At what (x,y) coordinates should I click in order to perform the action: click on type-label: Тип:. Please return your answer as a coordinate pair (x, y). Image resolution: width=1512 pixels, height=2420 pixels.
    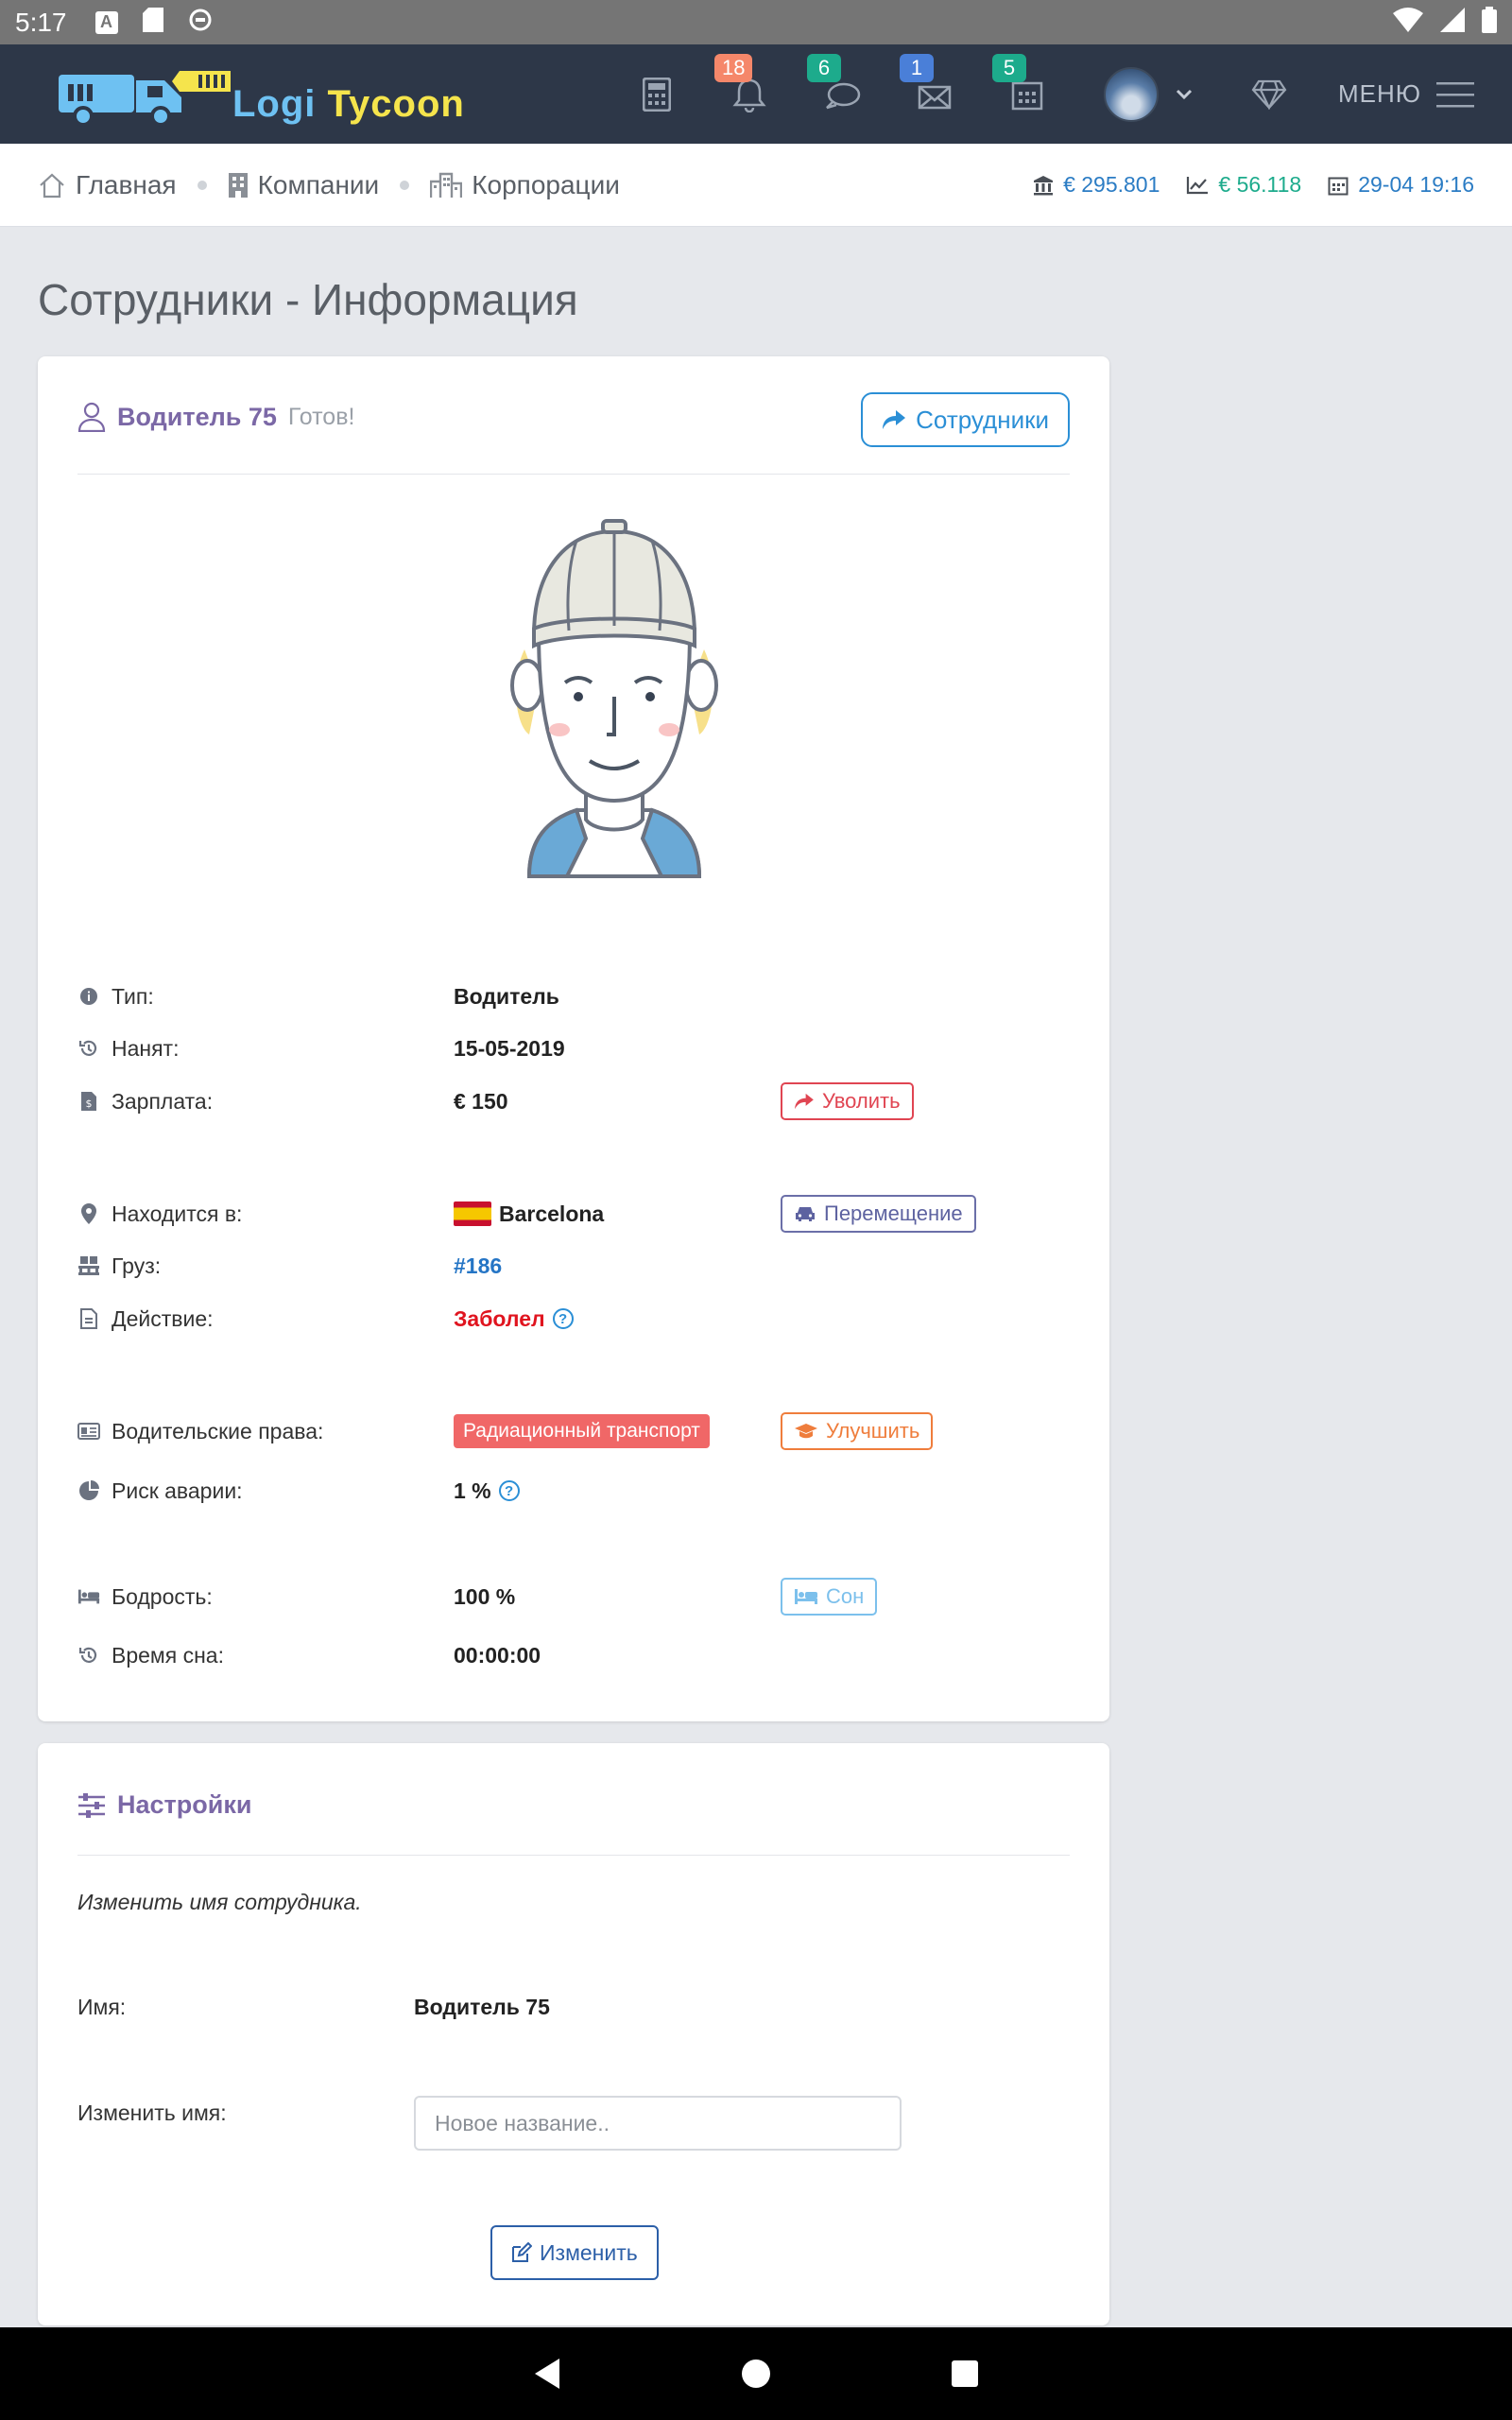
    Looking at the image, I should click on (133, 996).